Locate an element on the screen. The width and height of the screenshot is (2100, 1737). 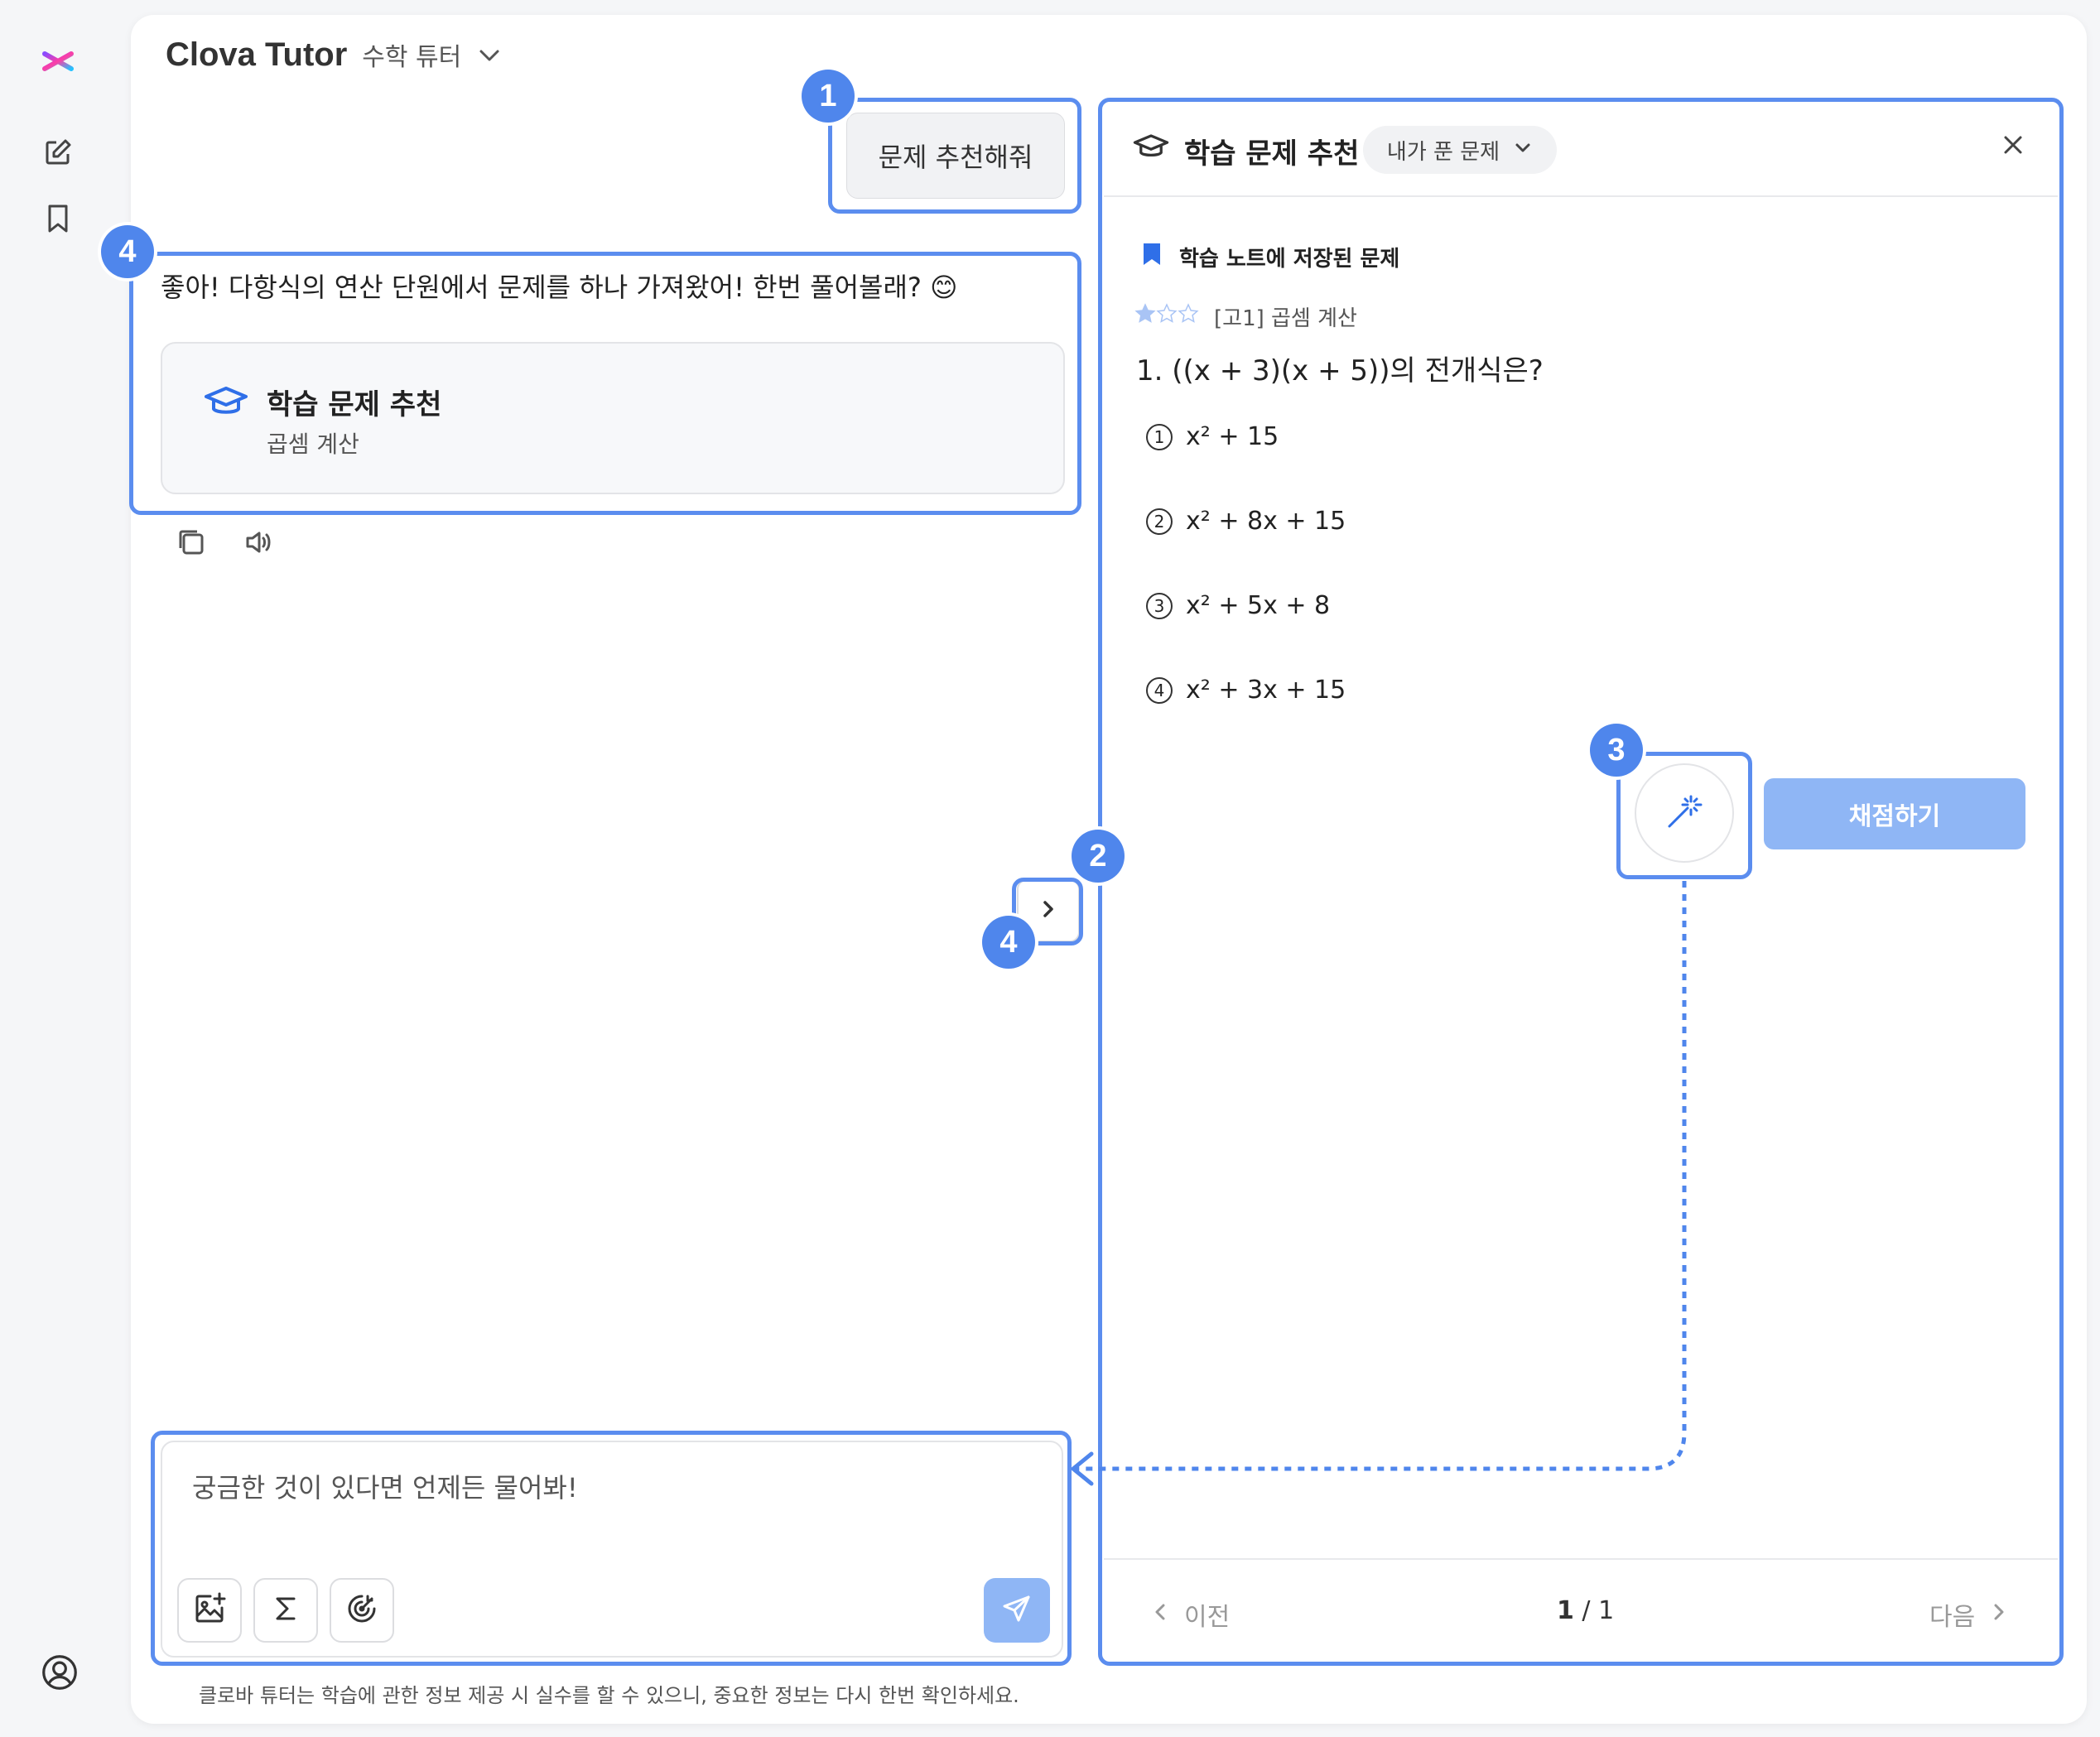
asterisk-logo-icon is located at coordinates (58, 61).